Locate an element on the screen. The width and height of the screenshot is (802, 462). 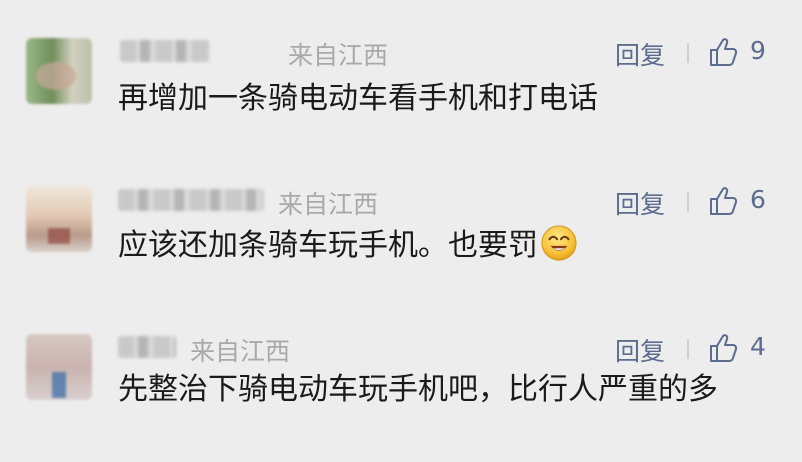
smile-emoji-icon is located at coordinates (559, 243).